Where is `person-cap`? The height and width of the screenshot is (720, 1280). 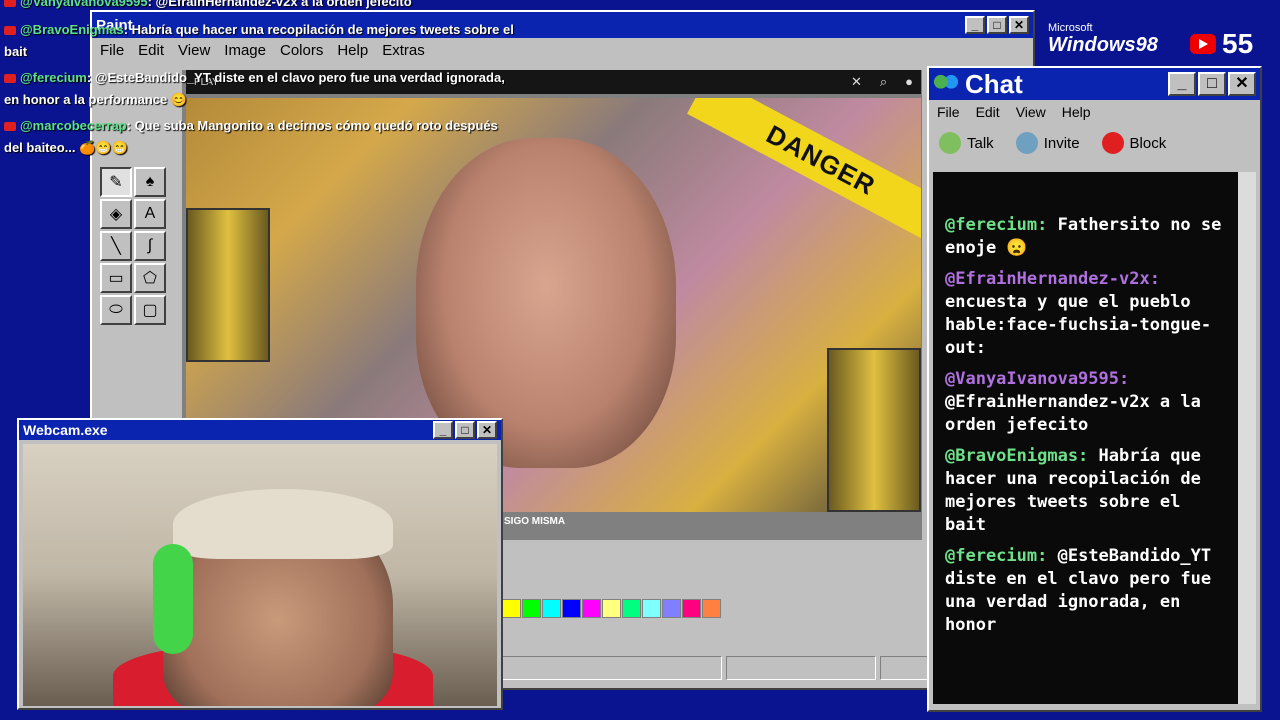
person-cap is located at coordinates (283, 524).